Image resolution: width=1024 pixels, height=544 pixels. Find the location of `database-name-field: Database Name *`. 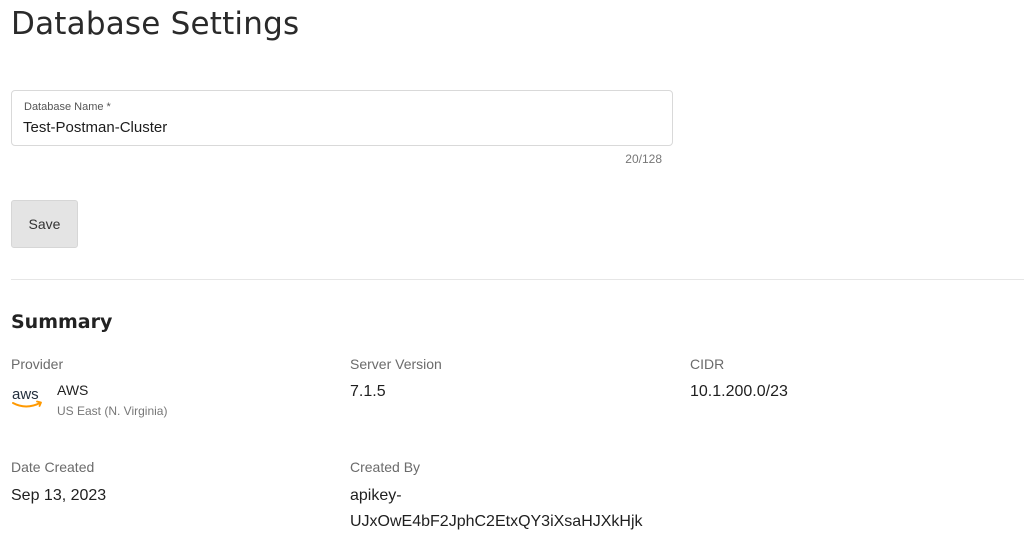

database-name-field: Database Name * is located at coordinates (342, 118).